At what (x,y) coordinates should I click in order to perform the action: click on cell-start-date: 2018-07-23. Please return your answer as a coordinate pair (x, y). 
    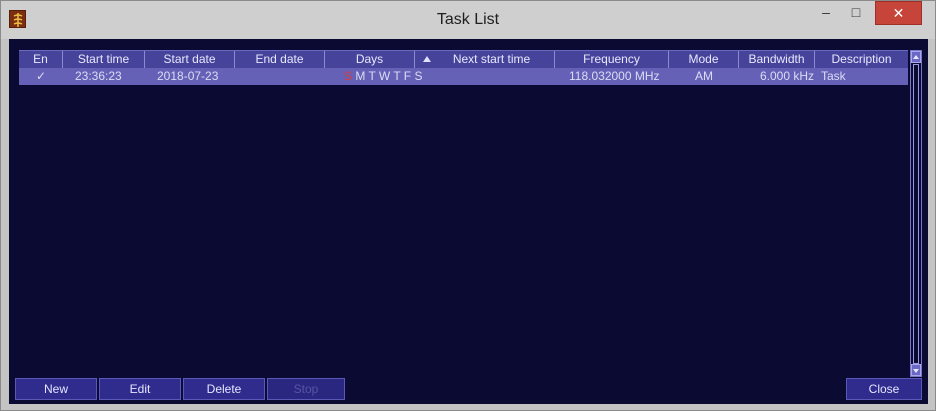
    Looking at the image, I should click on (188, 76).